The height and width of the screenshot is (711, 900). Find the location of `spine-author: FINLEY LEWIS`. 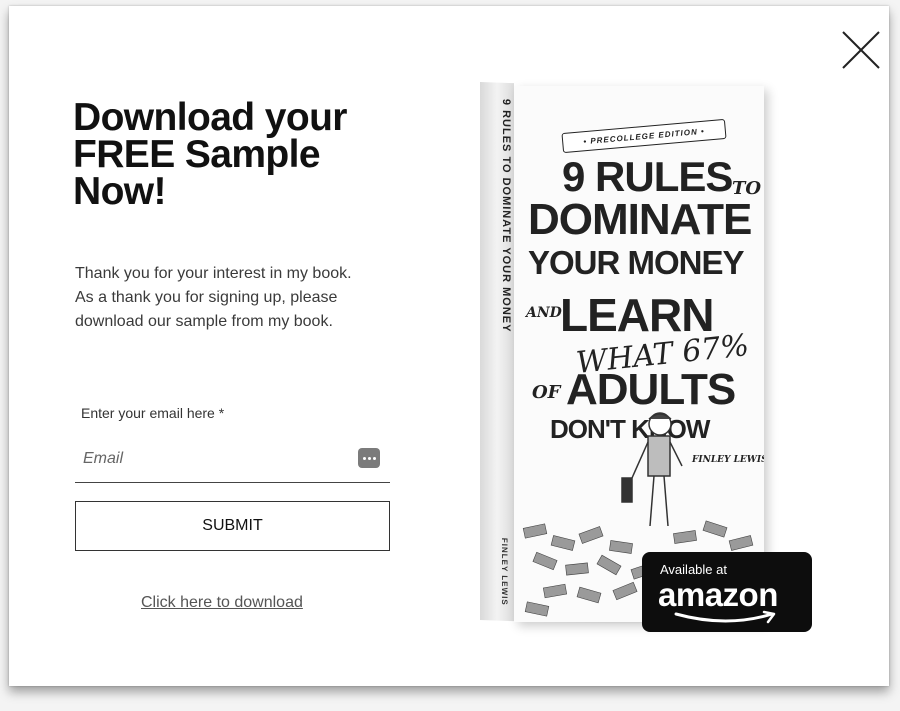

spine-author: FINLEY LEWIS is located at coordinates (504, 571).